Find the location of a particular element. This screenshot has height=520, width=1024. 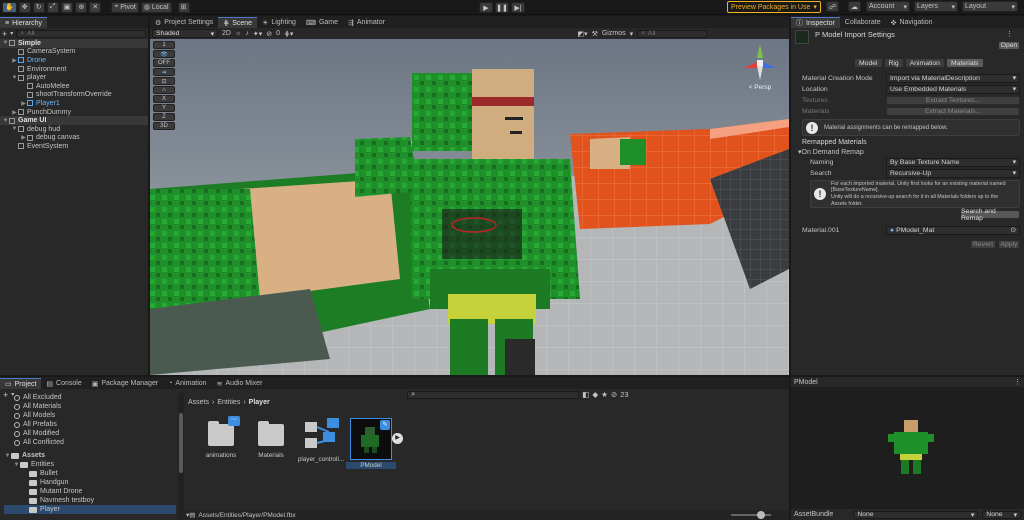

object-picker-icon: ⊙ is located at coordinates (1013, 230).